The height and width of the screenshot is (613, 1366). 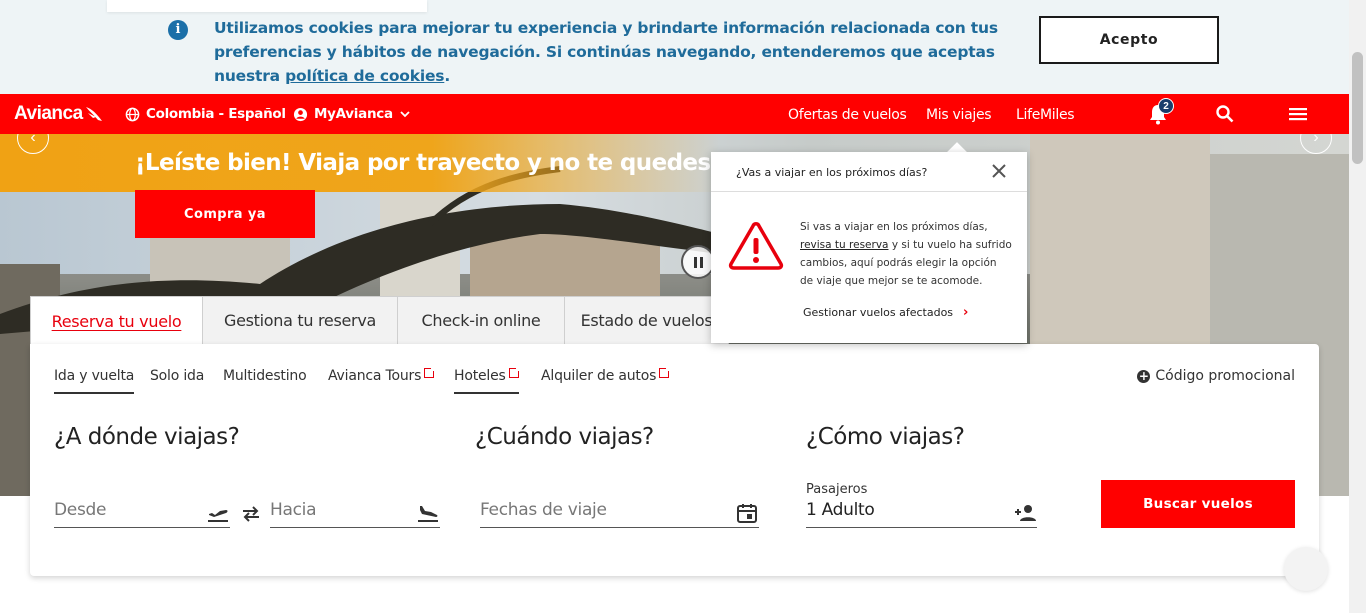 I want to click on nav-link-offers: Ofertas de vuelos, so click(x=847, y=115).